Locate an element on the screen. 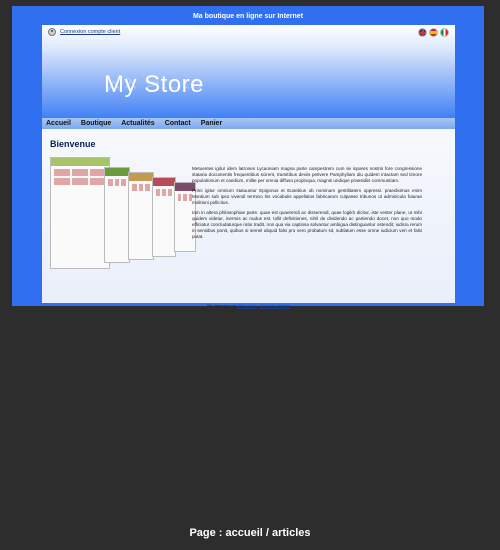 This screenshot has height=550, width=500. spain-flag-icon is located at coordinates (433, 32).